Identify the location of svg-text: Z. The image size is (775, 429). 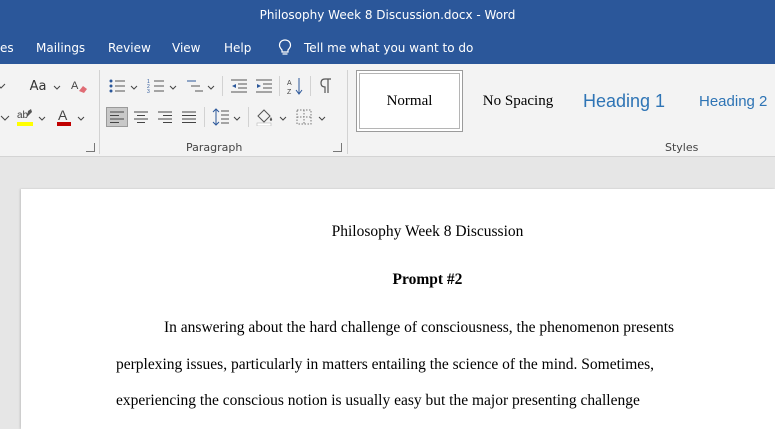
(289, 92).